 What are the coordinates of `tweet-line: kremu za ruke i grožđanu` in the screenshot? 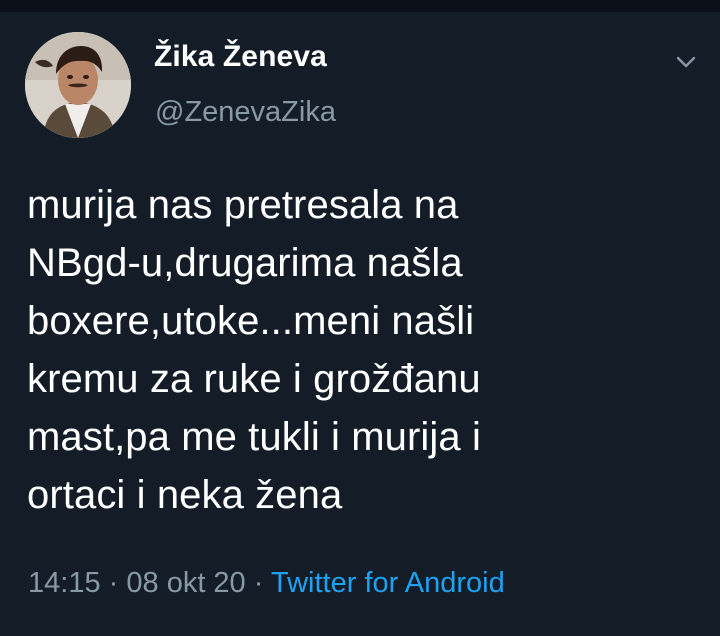 It's located at (254, 379).